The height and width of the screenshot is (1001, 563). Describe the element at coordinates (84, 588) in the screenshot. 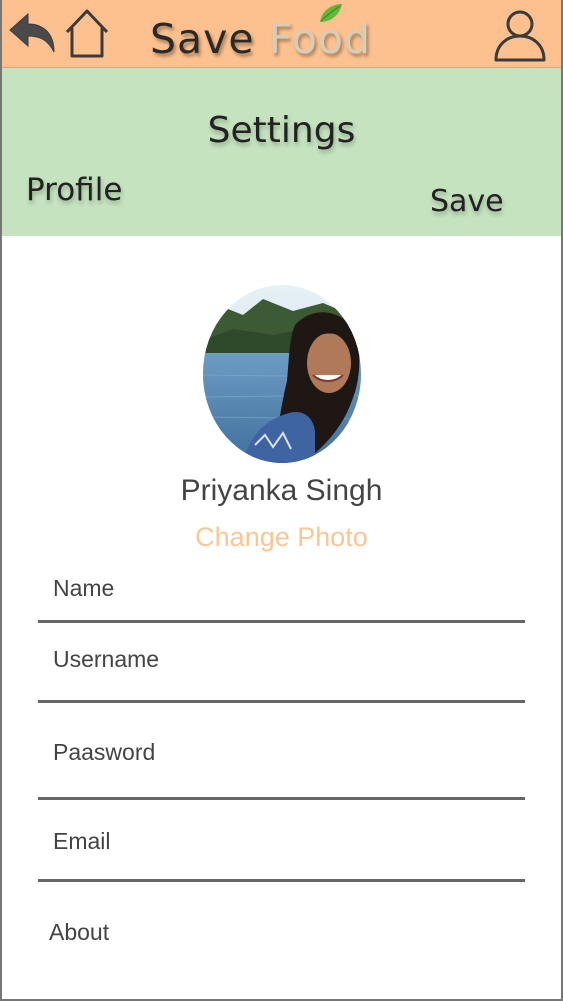

I see `name-field-label: Name` at that location.